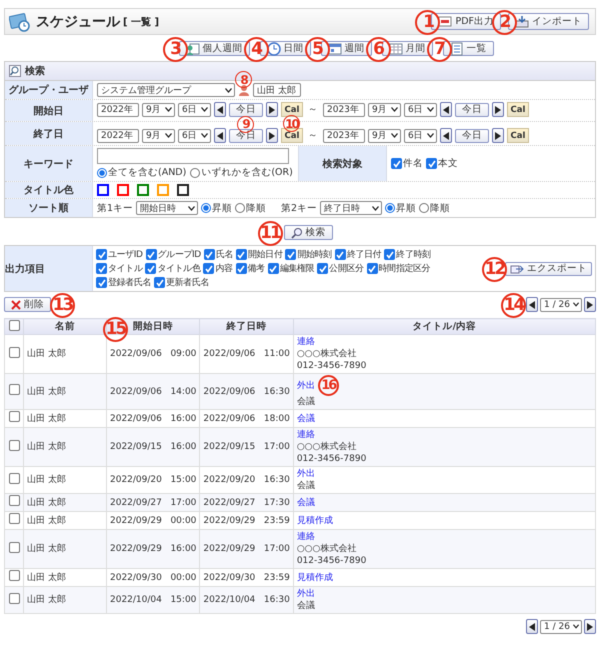 The image size is (600, 649). I want to click on column-header: 名前, so click(65, 326).